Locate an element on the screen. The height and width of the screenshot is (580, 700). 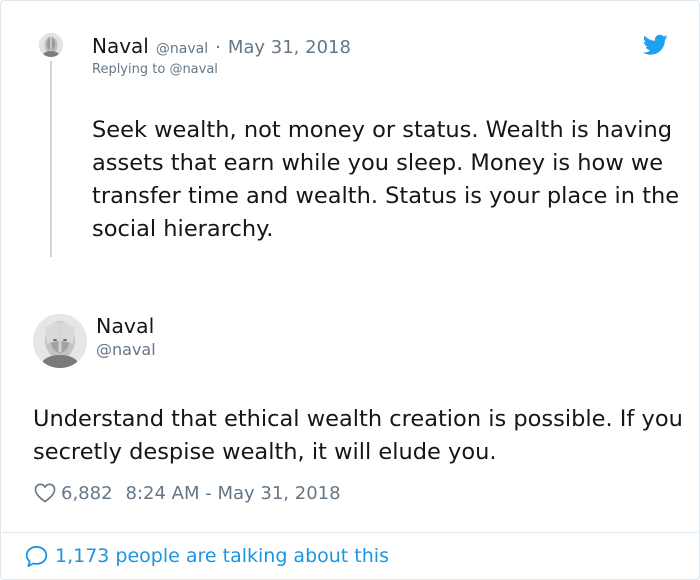
footer-divider is located at coordinates (351, 532).